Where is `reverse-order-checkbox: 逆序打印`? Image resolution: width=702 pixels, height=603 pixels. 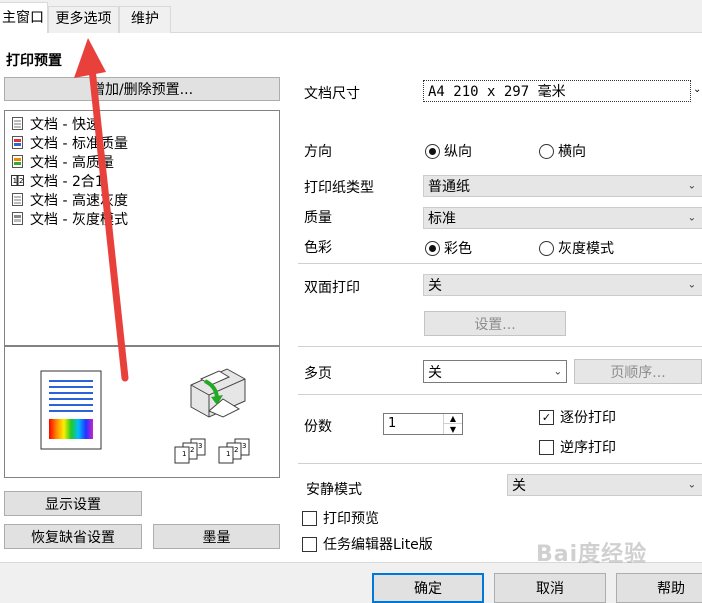
reverse-order-checkbox: 逆序打印 is located at coordinates (577, 447).